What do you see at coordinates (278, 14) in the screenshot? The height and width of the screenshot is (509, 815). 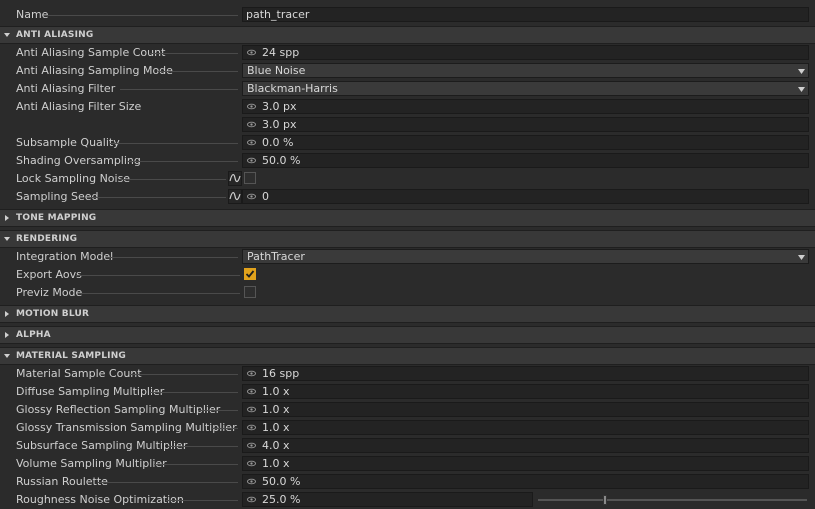 I see `name-value: path_tracer` at bounding box center [278, 14].